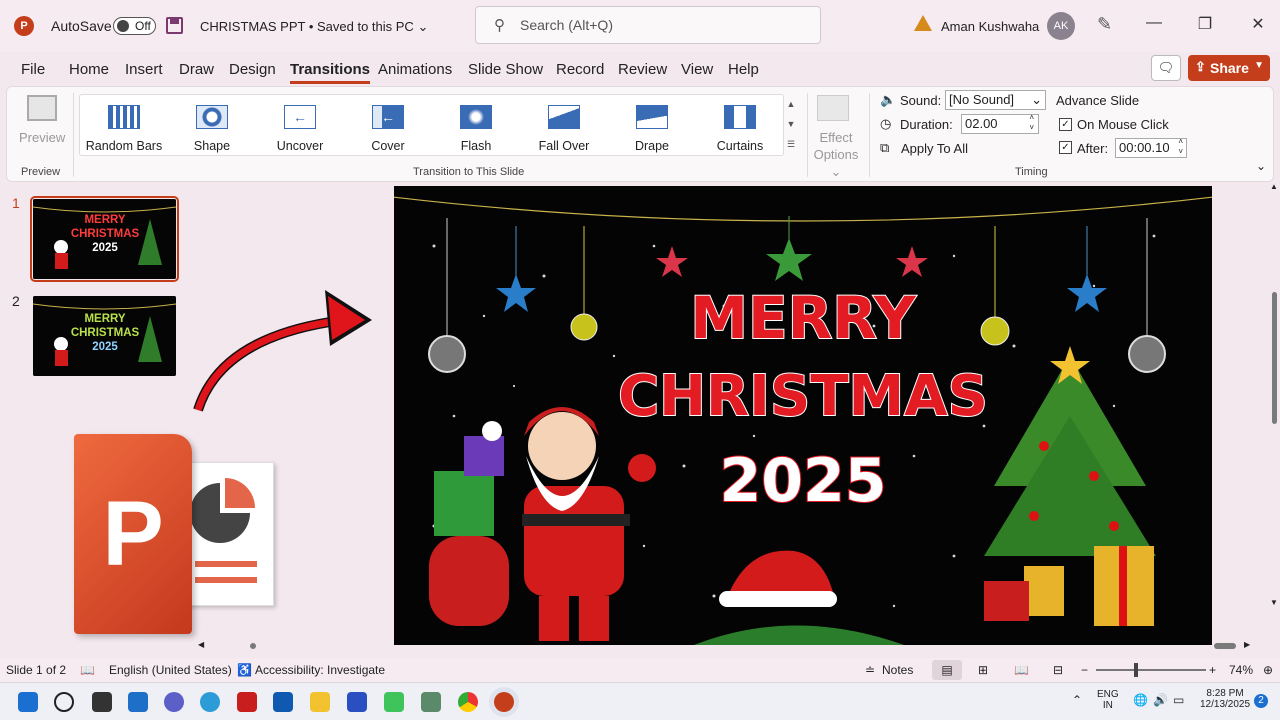  I want to click on app-icon, so click(431, 702).